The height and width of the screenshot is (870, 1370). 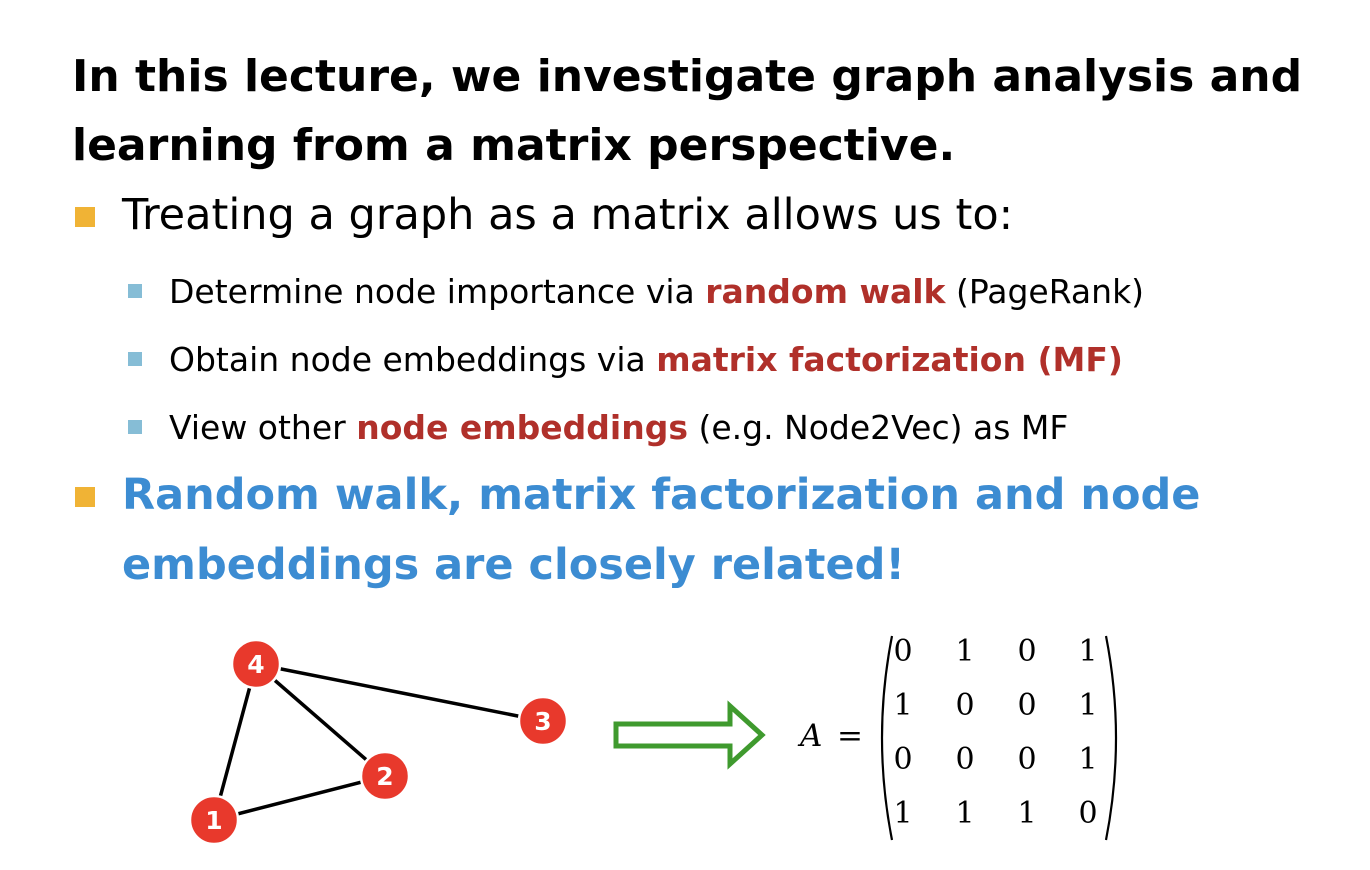 What do you see at coordinates (1027, 759) in the screenshot?
I see `matrix-cell-r3-c3: 0` at bounding box center [1027, 759].